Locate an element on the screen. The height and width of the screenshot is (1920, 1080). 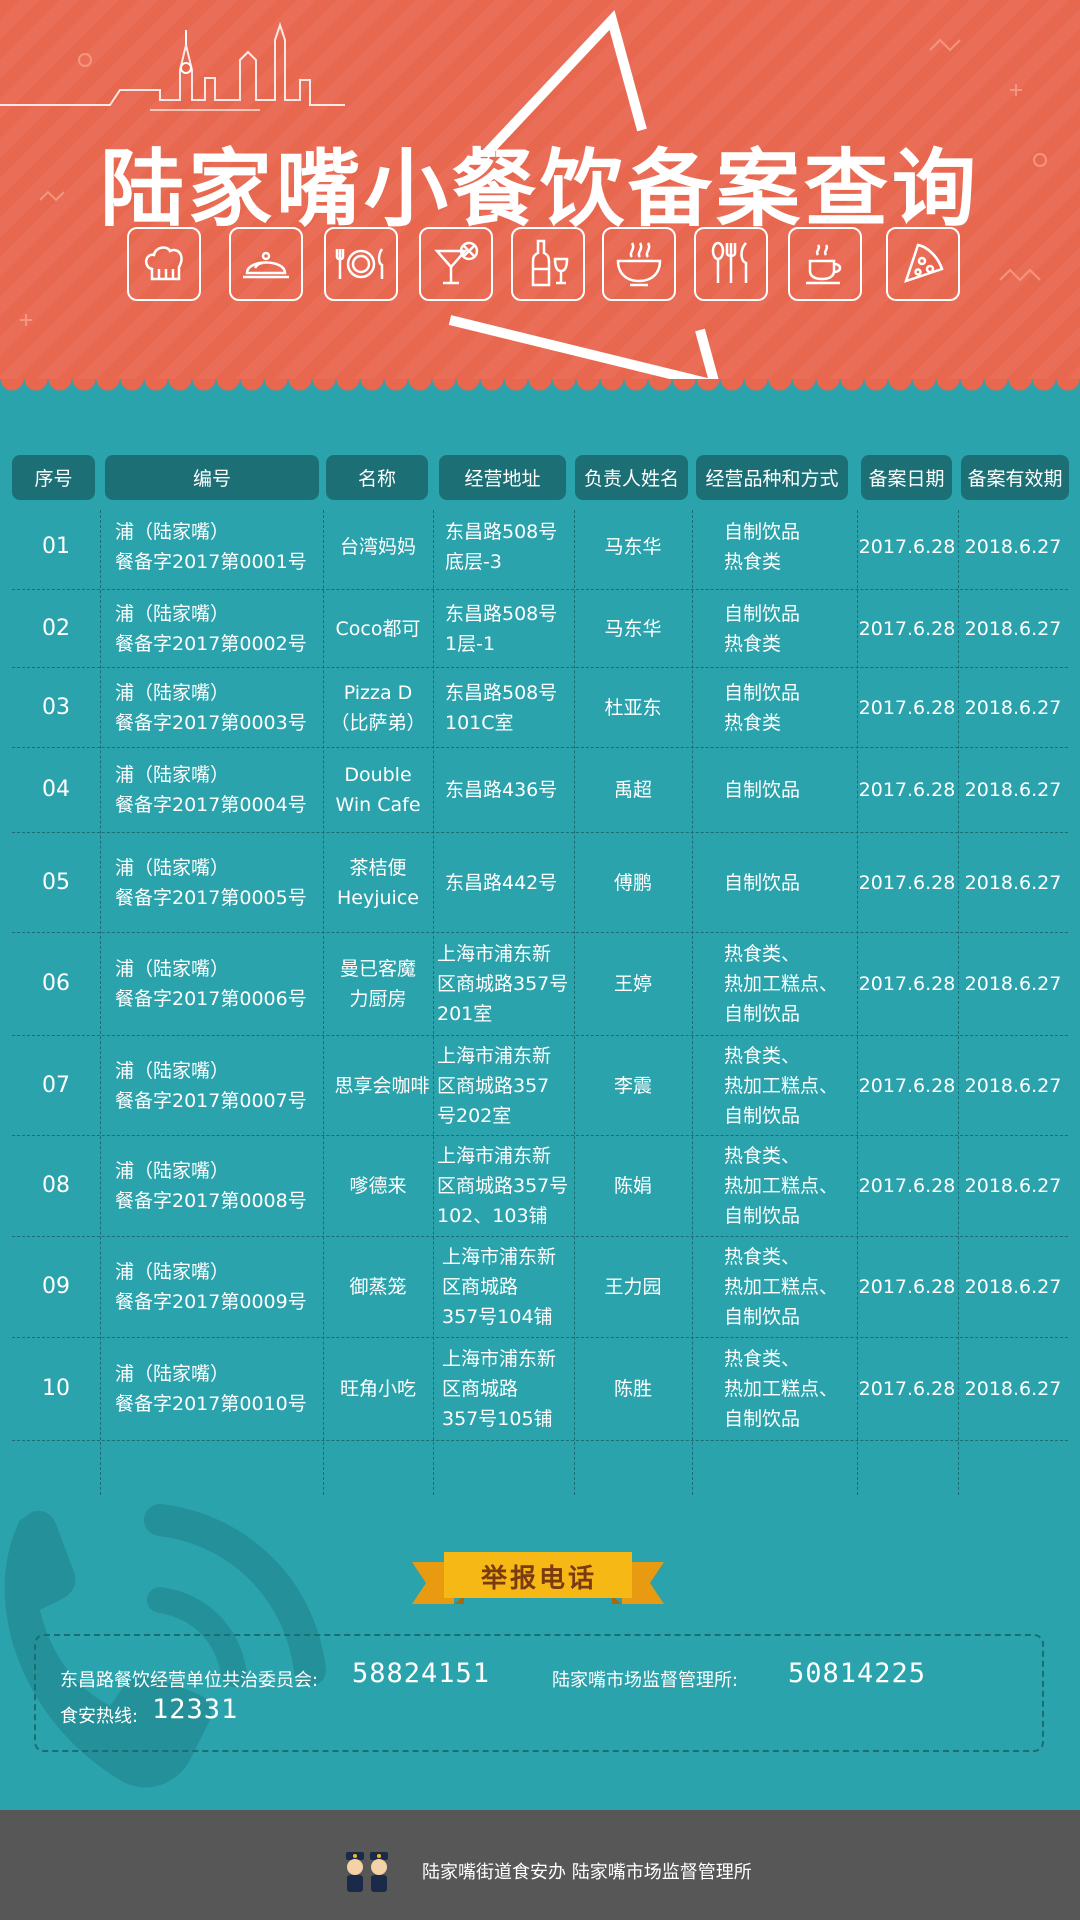
contact1-number: 58824151 is located at coordinates (421, 1673).